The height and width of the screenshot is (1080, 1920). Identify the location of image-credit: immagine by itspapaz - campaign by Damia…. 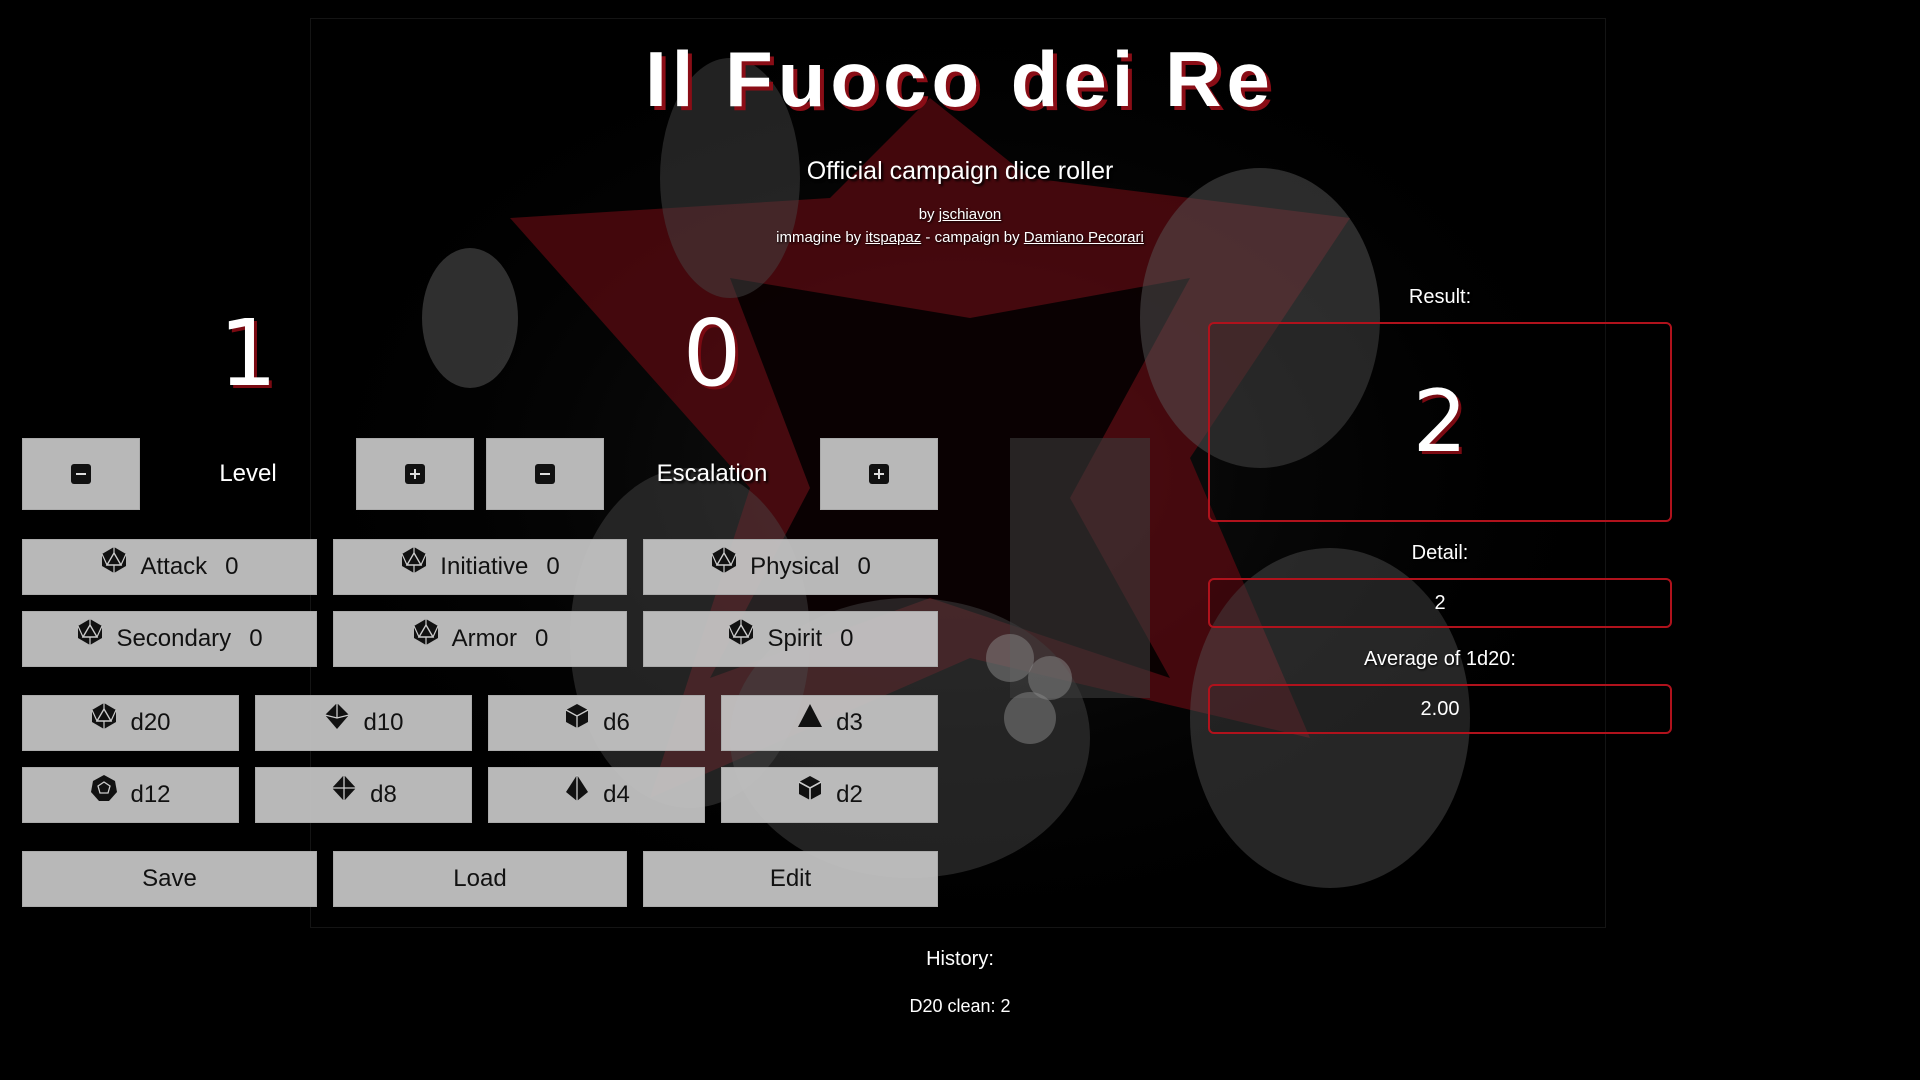
(960, 237).